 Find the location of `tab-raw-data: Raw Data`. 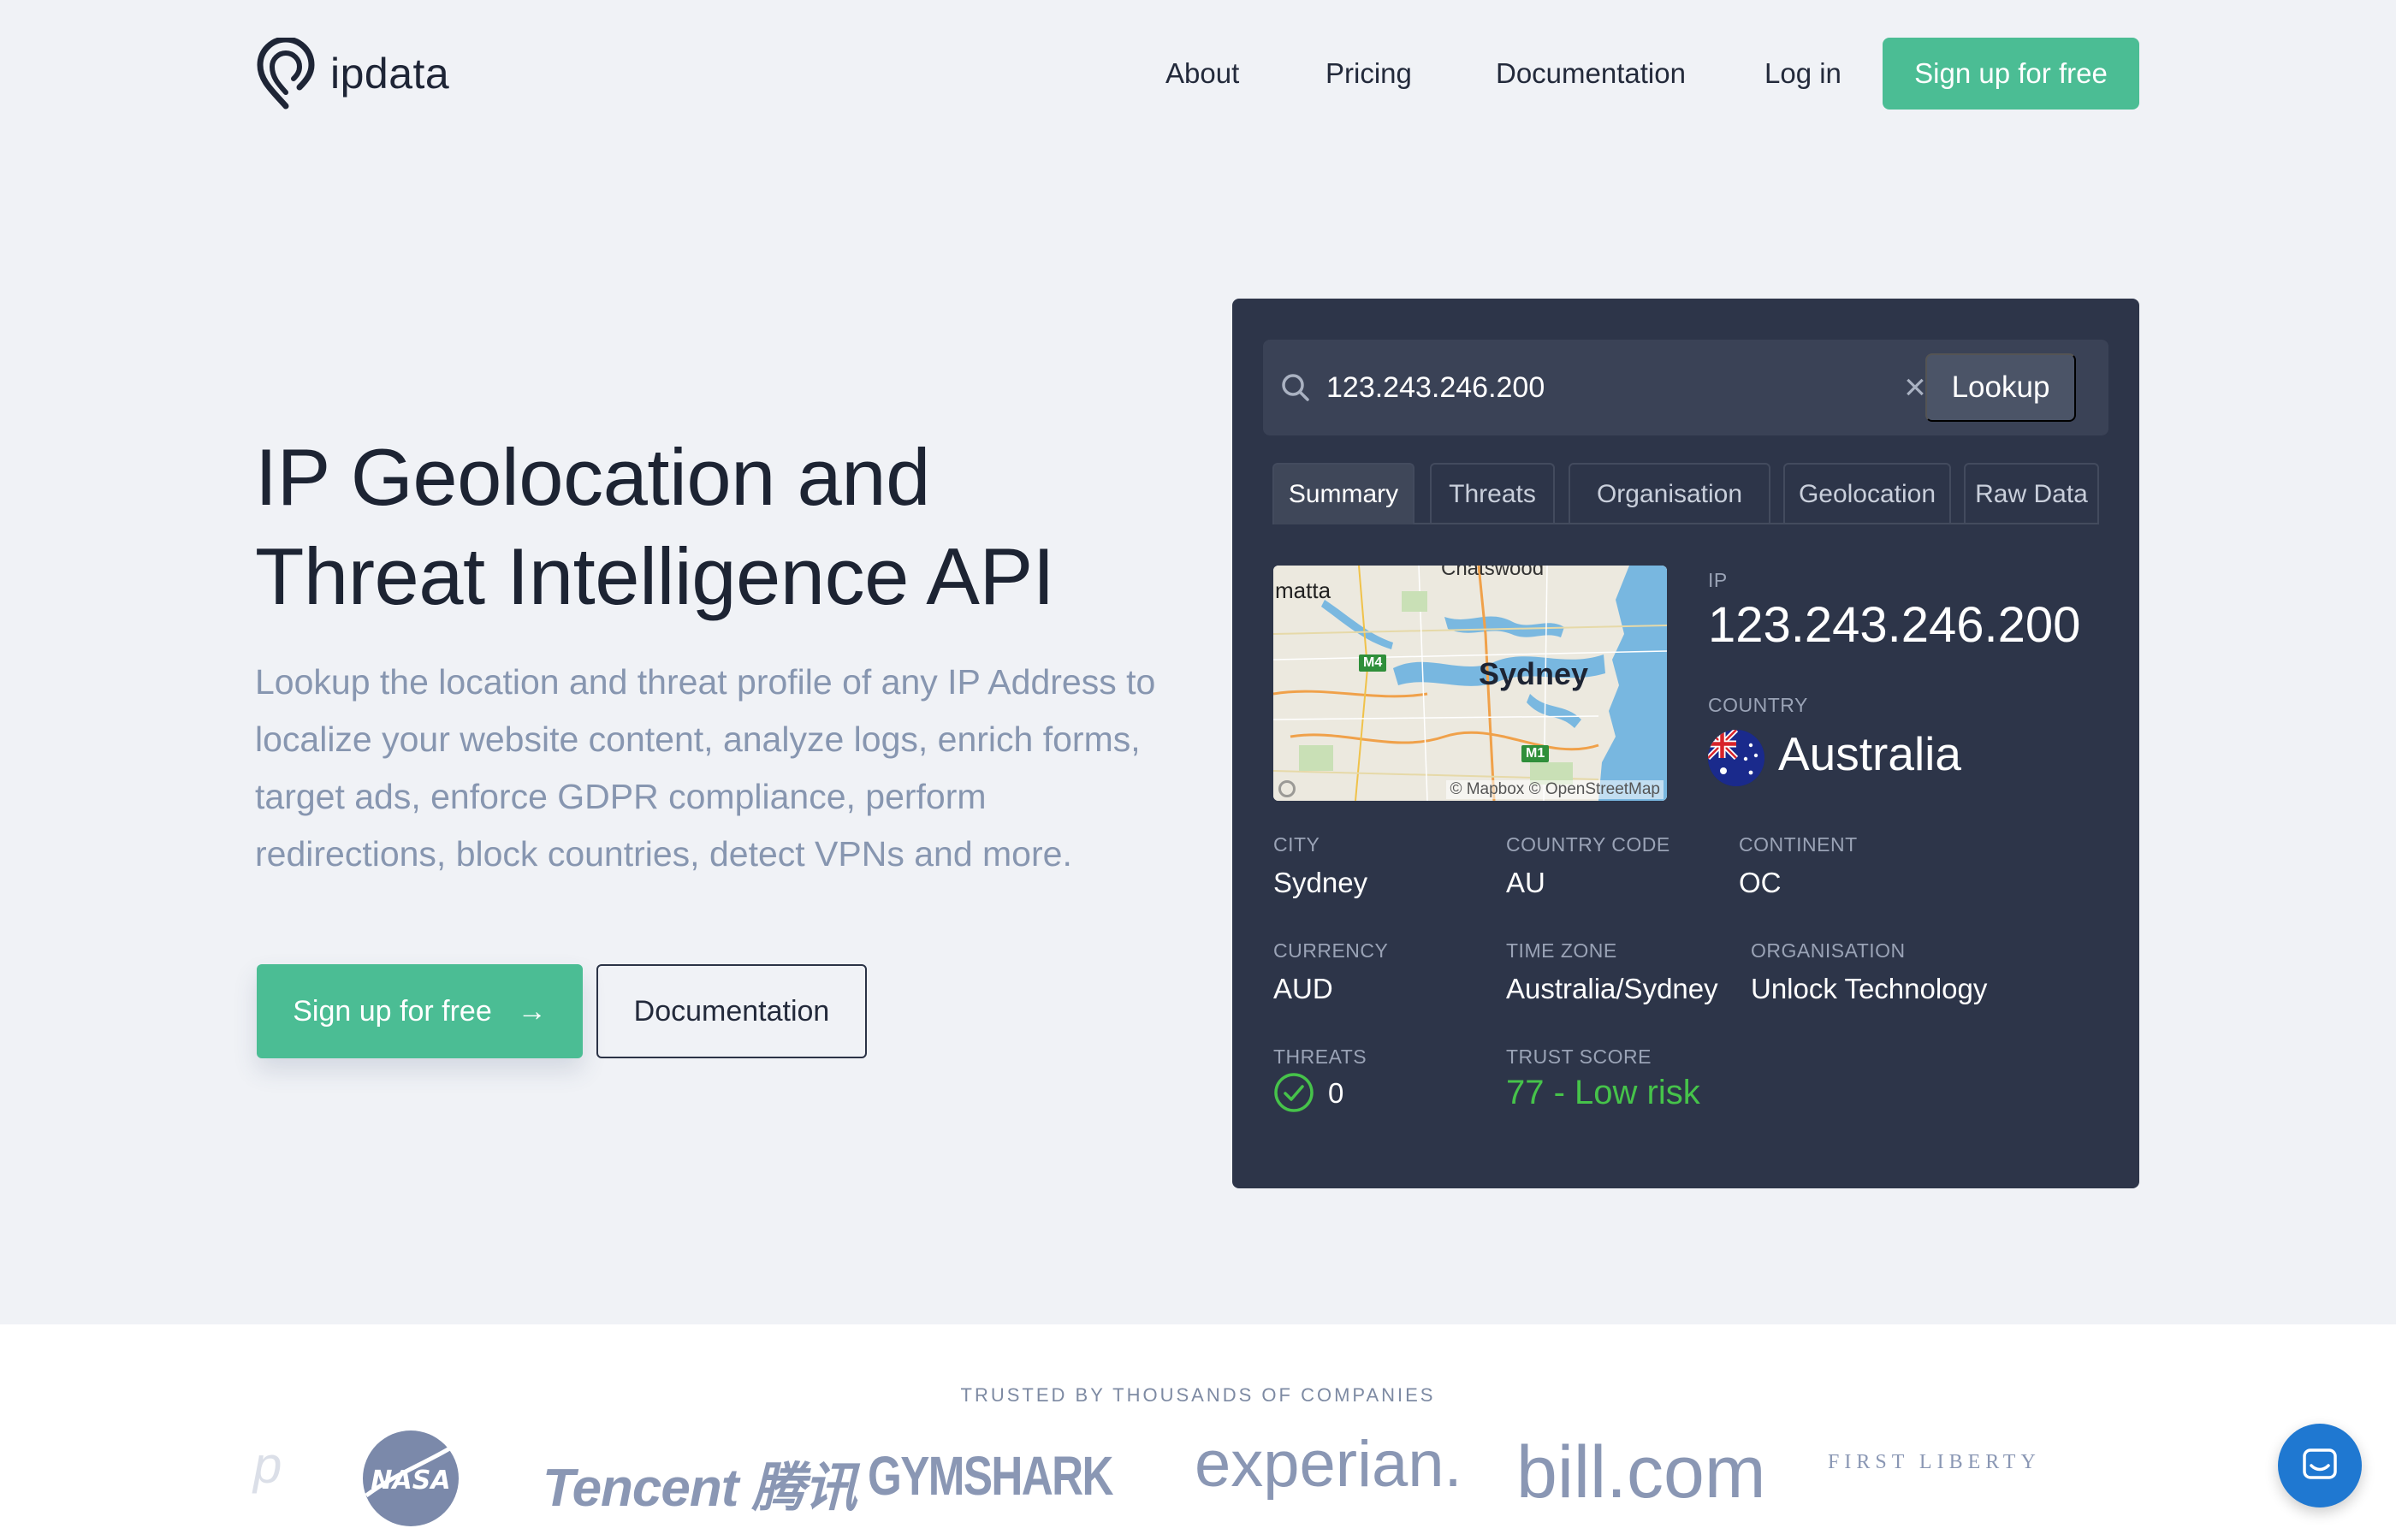

tab-raw-data: Raw Data is located at coordinates (2031, 493).